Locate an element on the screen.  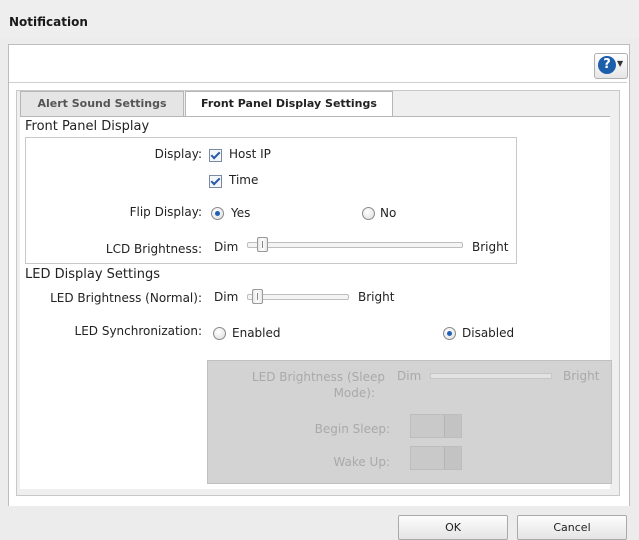
time-checkbox is located at coordinates (215, 181).